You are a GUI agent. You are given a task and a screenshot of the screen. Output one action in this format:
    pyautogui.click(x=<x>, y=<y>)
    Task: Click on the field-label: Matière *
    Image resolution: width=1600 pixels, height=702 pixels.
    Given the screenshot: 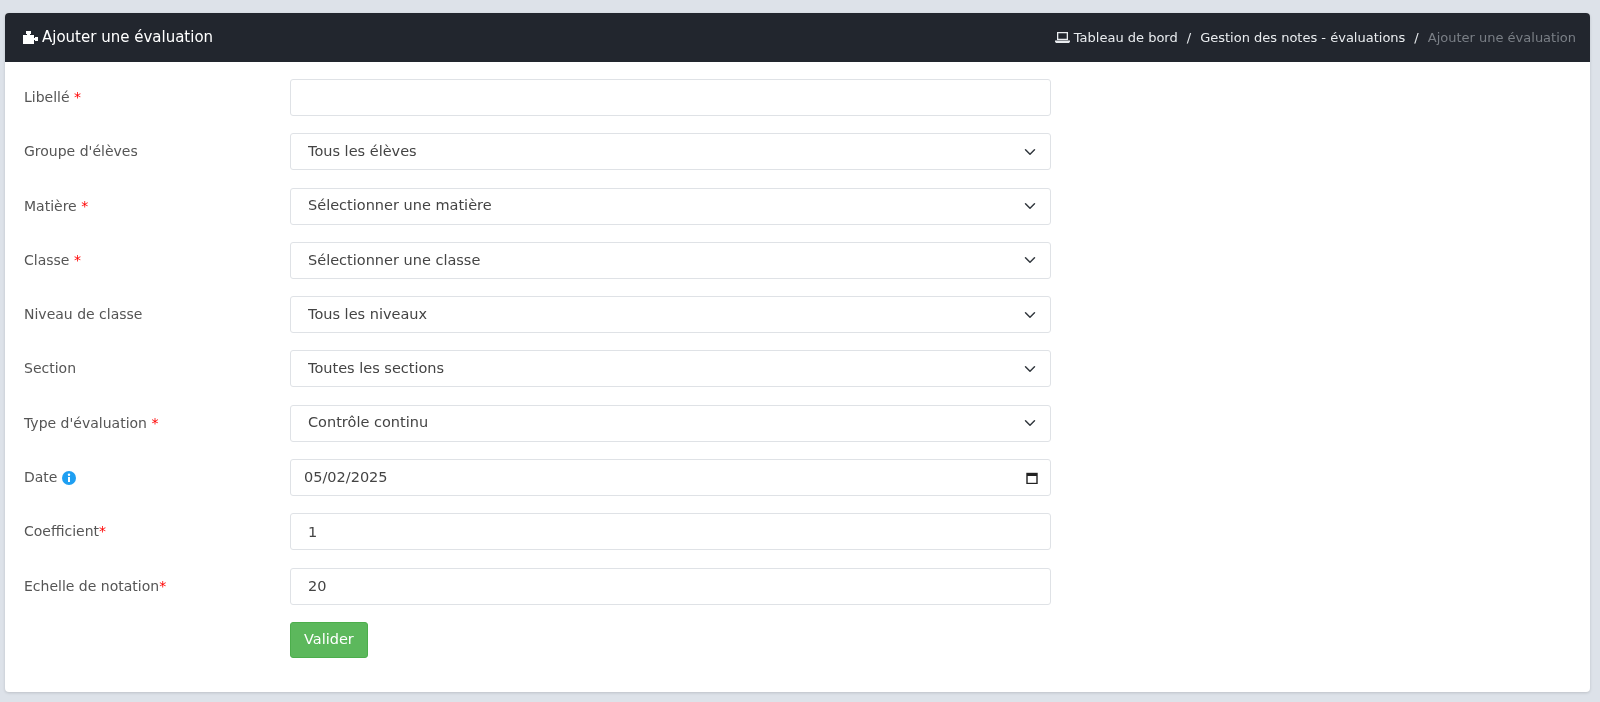 What is the action you would take?
    pyautogui.click(x=56, y=206)
    